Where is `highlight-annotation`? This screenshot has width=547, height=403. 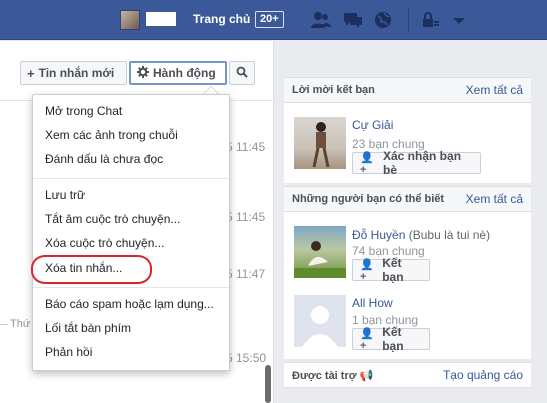 highlight-annotation is located at coordinates (91, 269).